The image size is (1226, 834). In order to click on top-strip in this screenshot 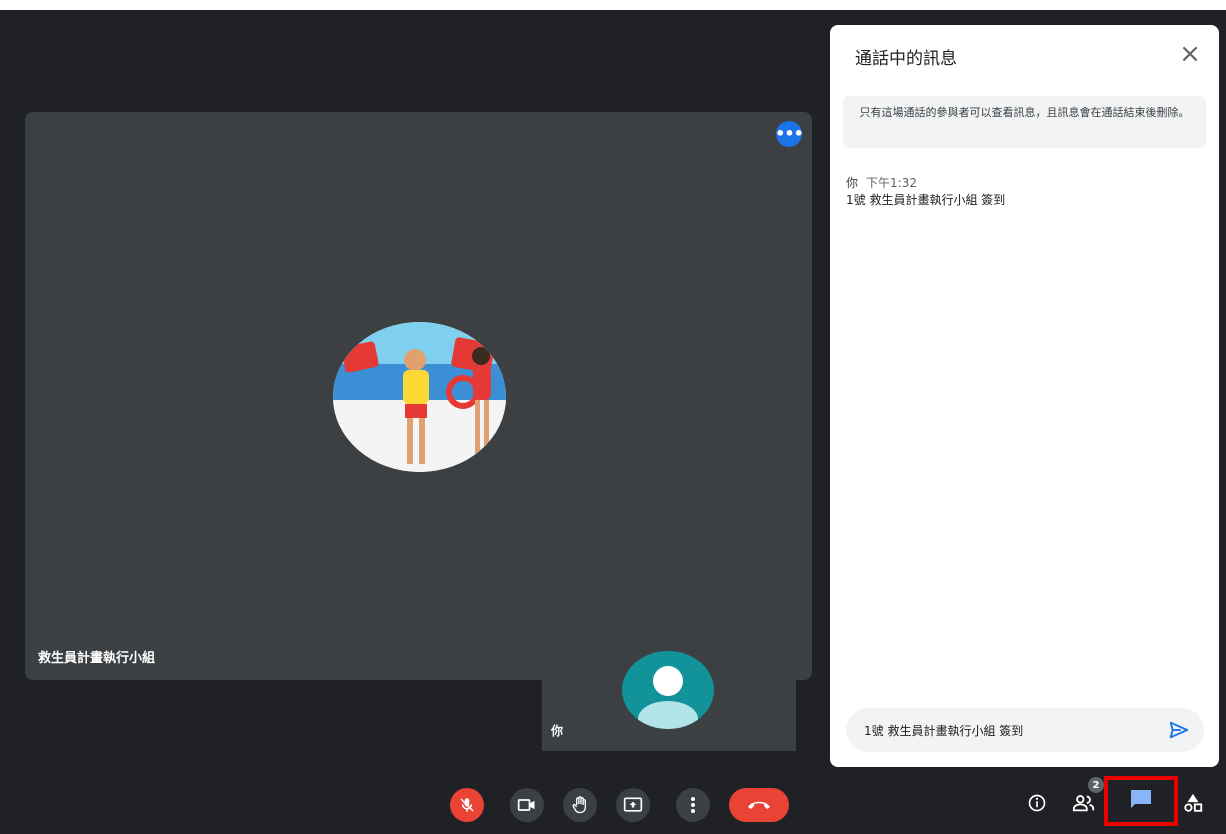, I will do `click(613, 5)`.